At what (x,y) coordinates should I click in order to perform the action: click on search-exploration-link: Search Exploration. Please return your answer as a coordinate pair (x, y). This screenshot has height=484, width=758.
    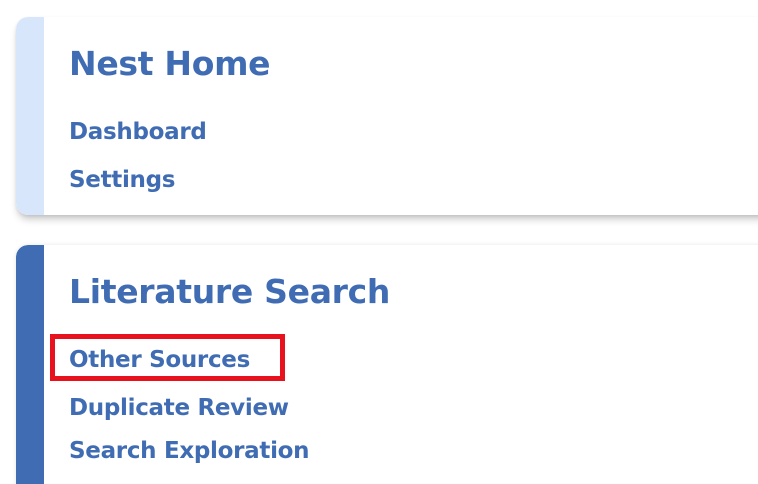
    Looking at the image, I should click on (189, 451).